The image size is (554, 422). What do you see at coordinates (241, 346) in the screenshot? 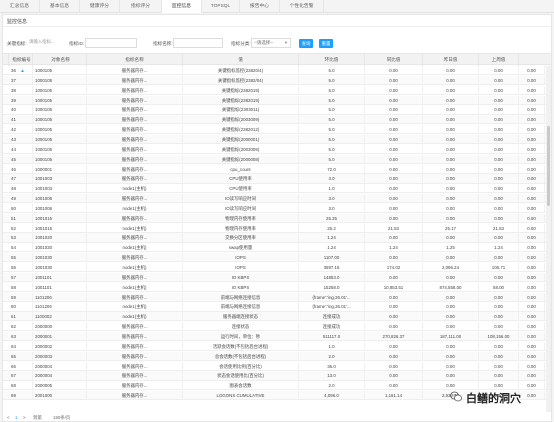
I see `table-cell: 活跃会话数(不包括后台进程)` at bounding box center [241, 346].